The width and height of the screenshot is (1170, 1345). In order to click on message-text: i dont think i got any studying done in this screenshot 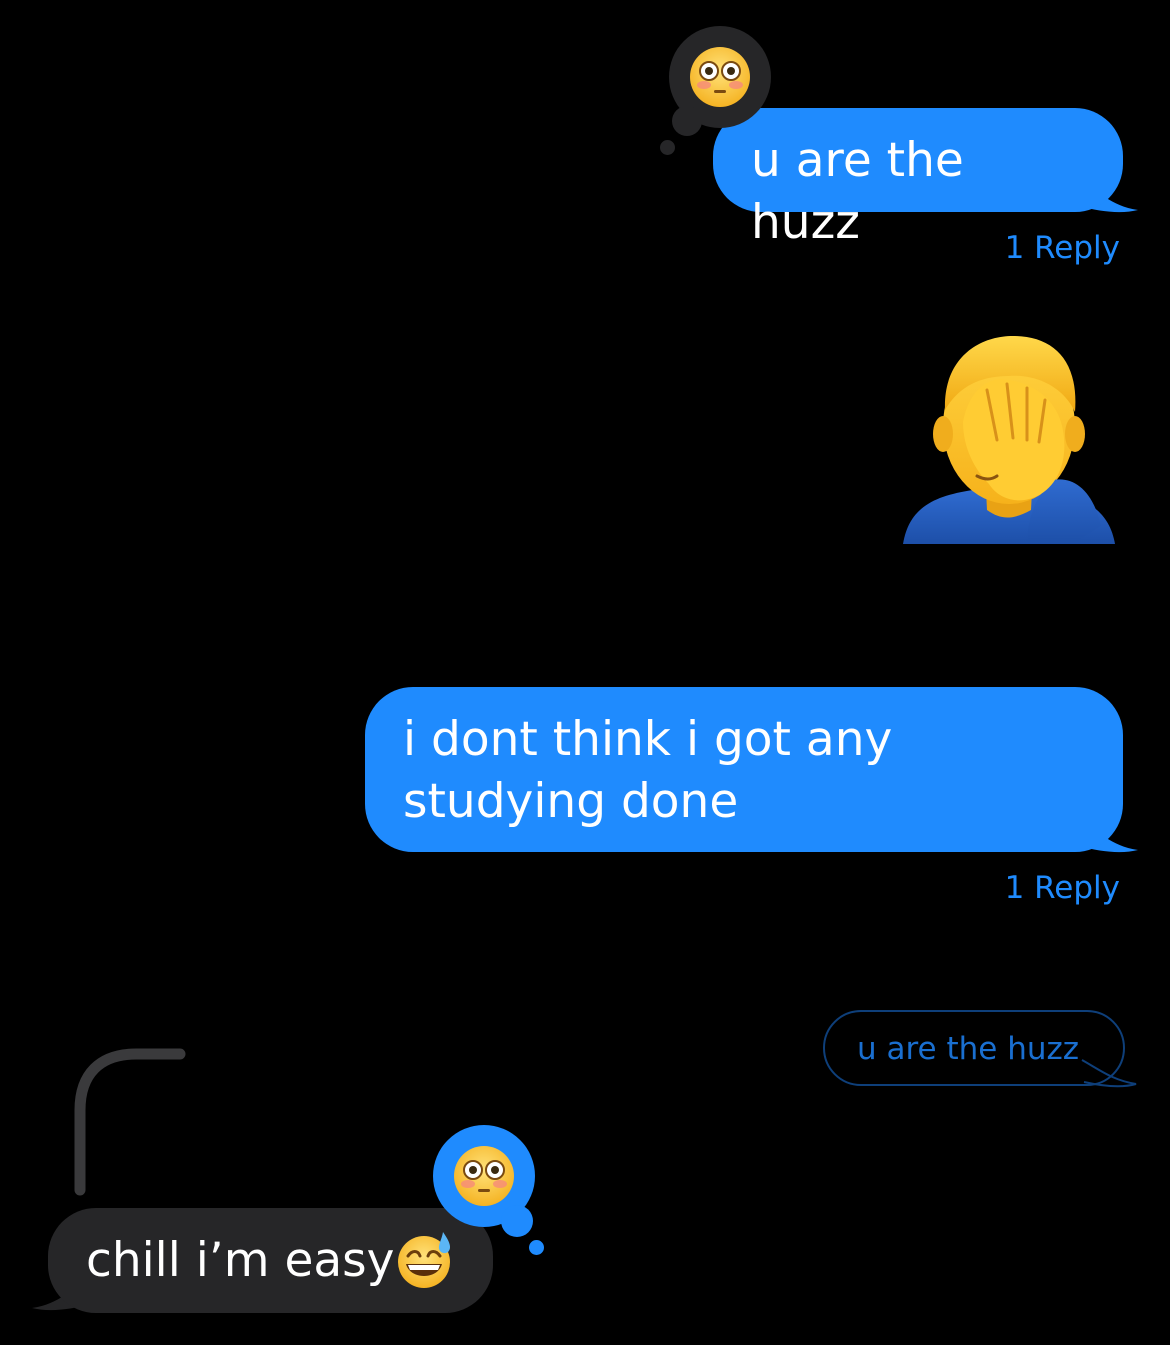, I will do `click(648, 770)`.